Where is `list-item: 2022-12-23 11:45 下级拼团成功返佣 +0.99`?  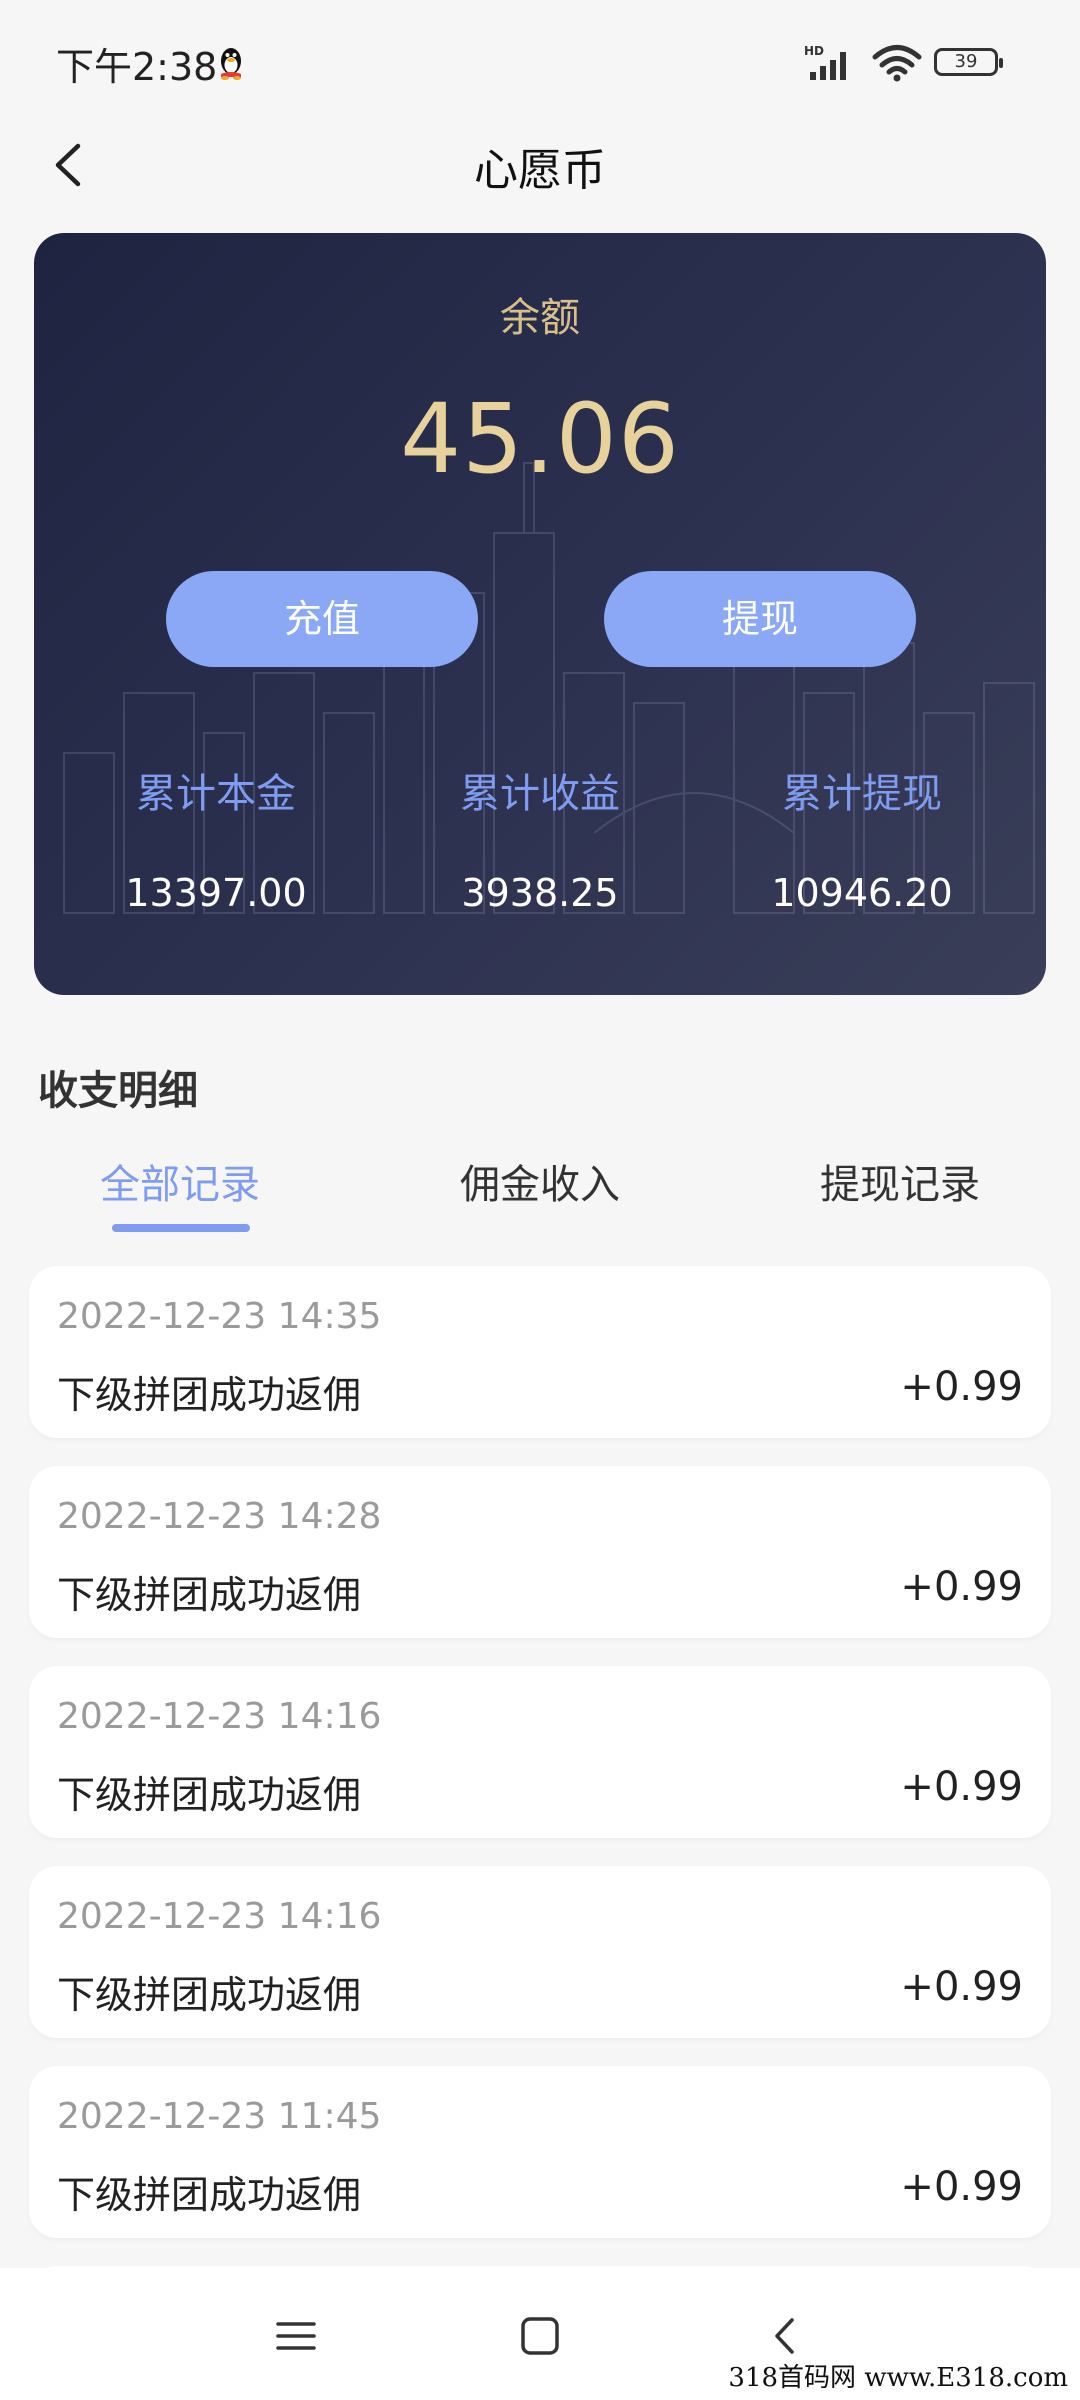 list-item: 2022-12-23 11:45 下级拼团成功返佣 +0.99 is located at coordinates (540, 2152).